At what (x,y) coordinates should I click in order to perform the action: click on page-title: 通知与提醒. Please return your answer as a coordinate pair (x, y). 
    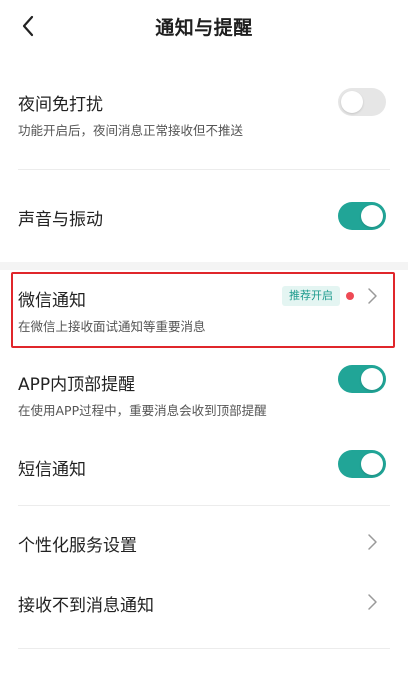
    Looking at the image, I should click on (204, 27).